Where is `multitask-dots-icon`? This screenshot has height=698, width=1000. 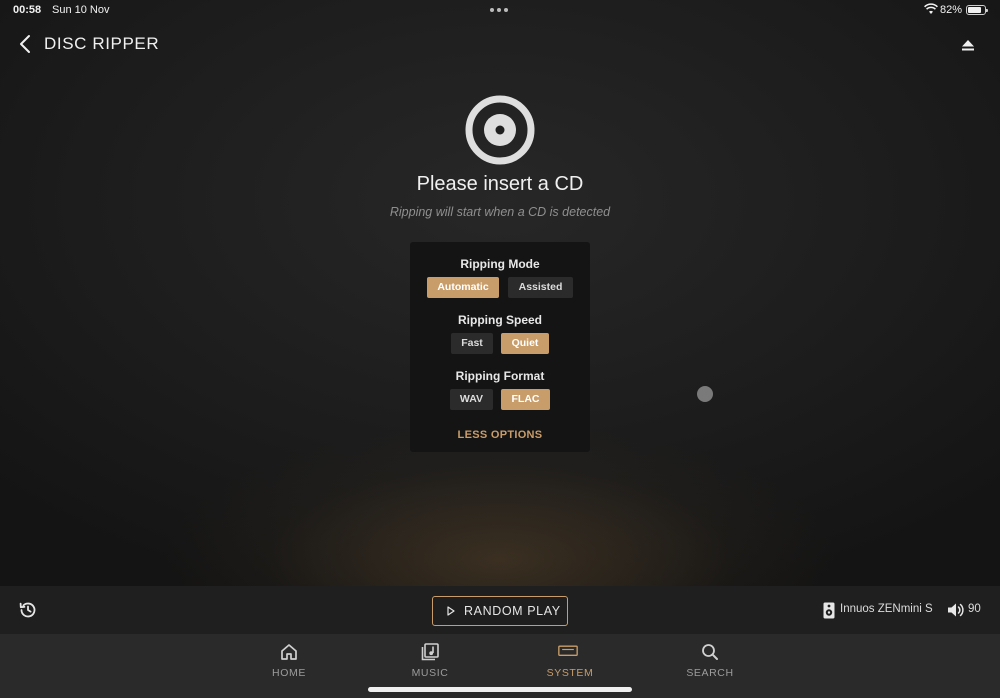
multitask-dots-icon is located at coordinates (499, 10).